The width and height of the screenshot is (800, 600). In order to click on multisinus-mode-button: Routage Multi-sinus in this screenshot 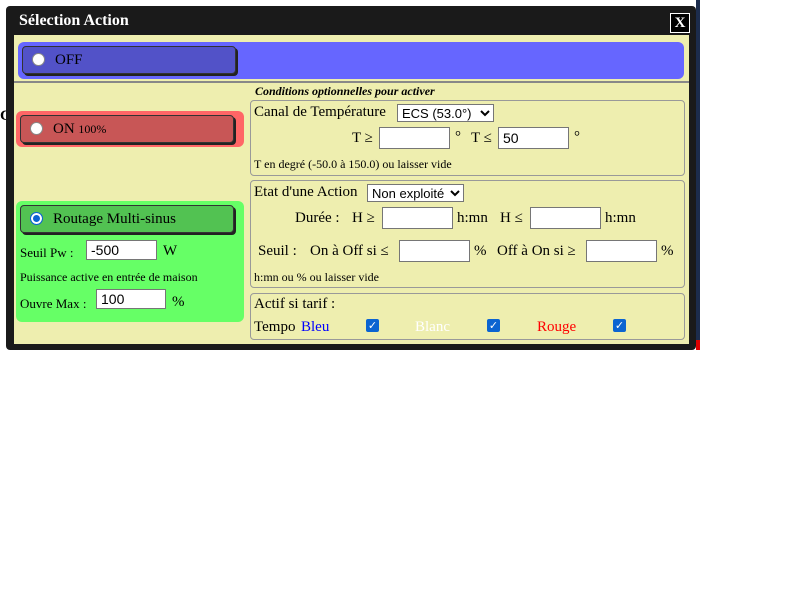, I will do `click(127, 219)`.